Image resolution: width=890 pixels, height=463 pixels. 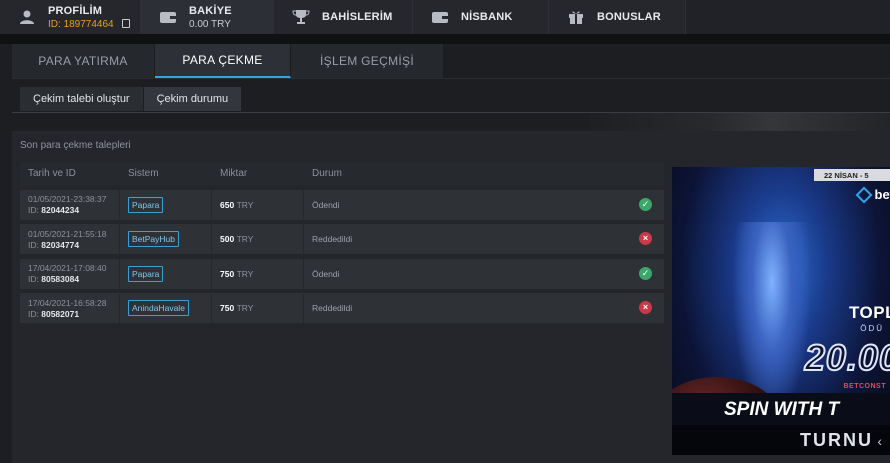 I want to click on user-icon, so click(x=27, y=17).